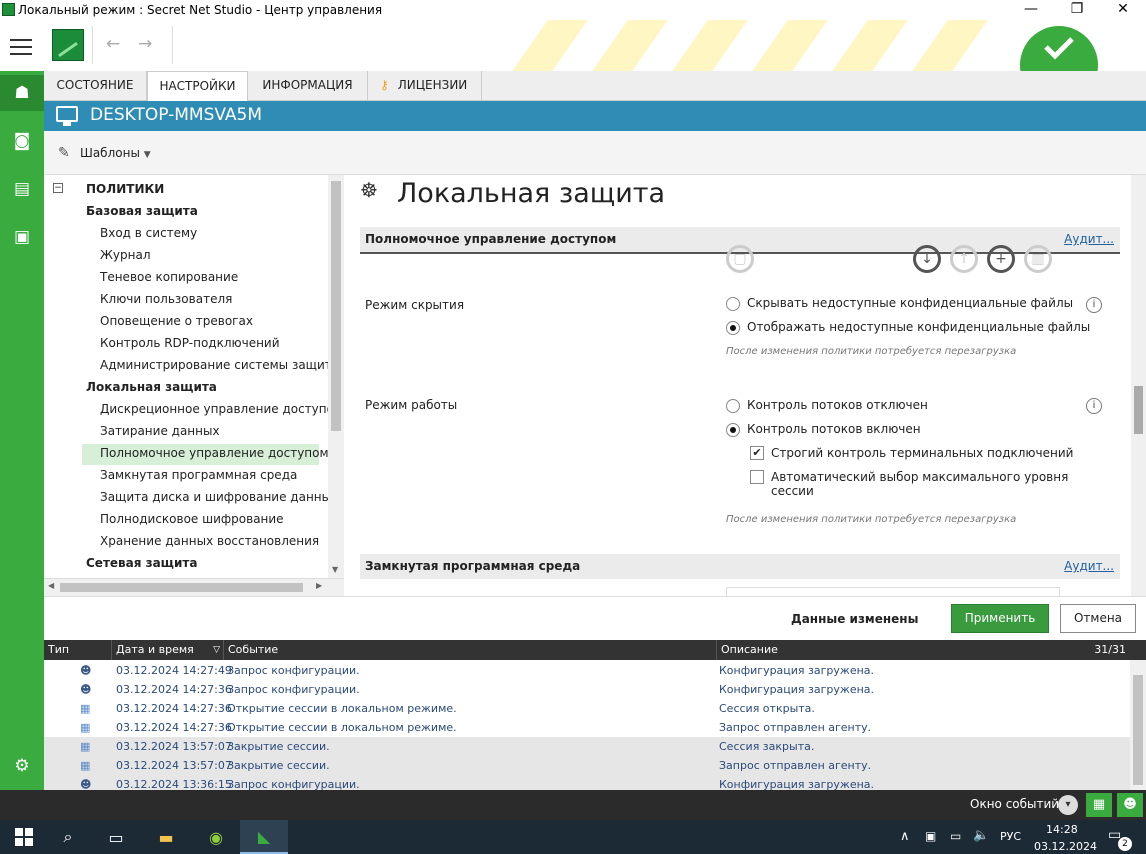  What do you see at coordinates (78, 650) in the screenshot?
I see `col-type: Тип` at bounding box center [78, 650].